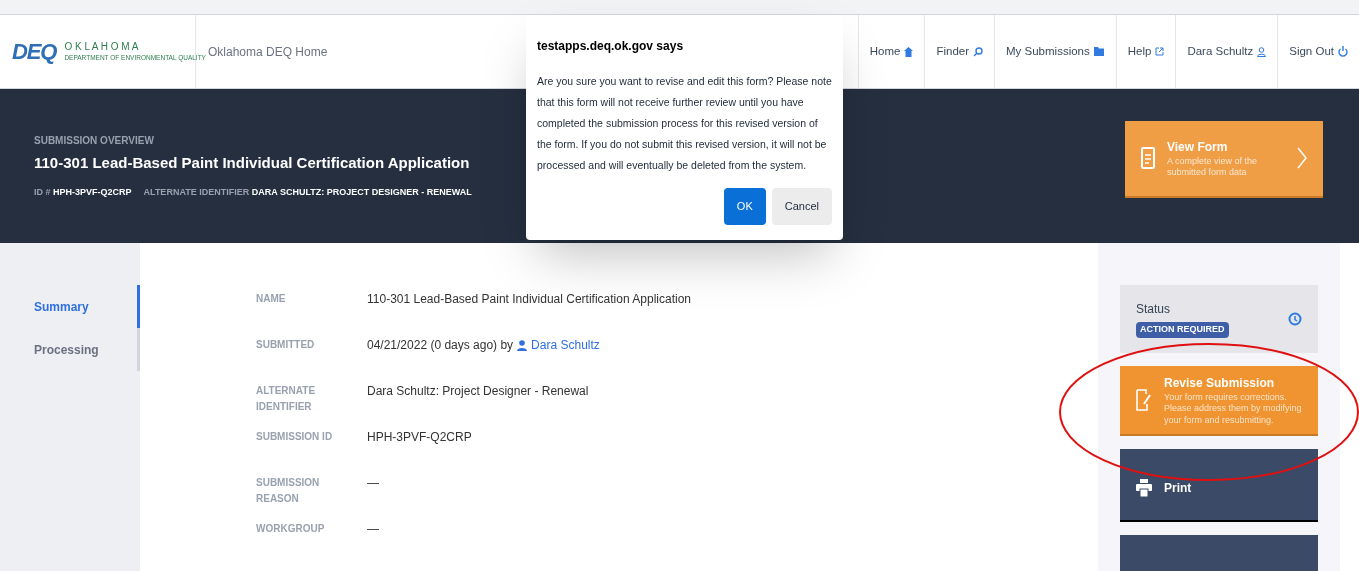 This screenshot has height=571, width=1359. What do you see at coordinates (801, 206) in the screenshot?
I see `dialog-button: Cancel` at bounding box center [801, 206].